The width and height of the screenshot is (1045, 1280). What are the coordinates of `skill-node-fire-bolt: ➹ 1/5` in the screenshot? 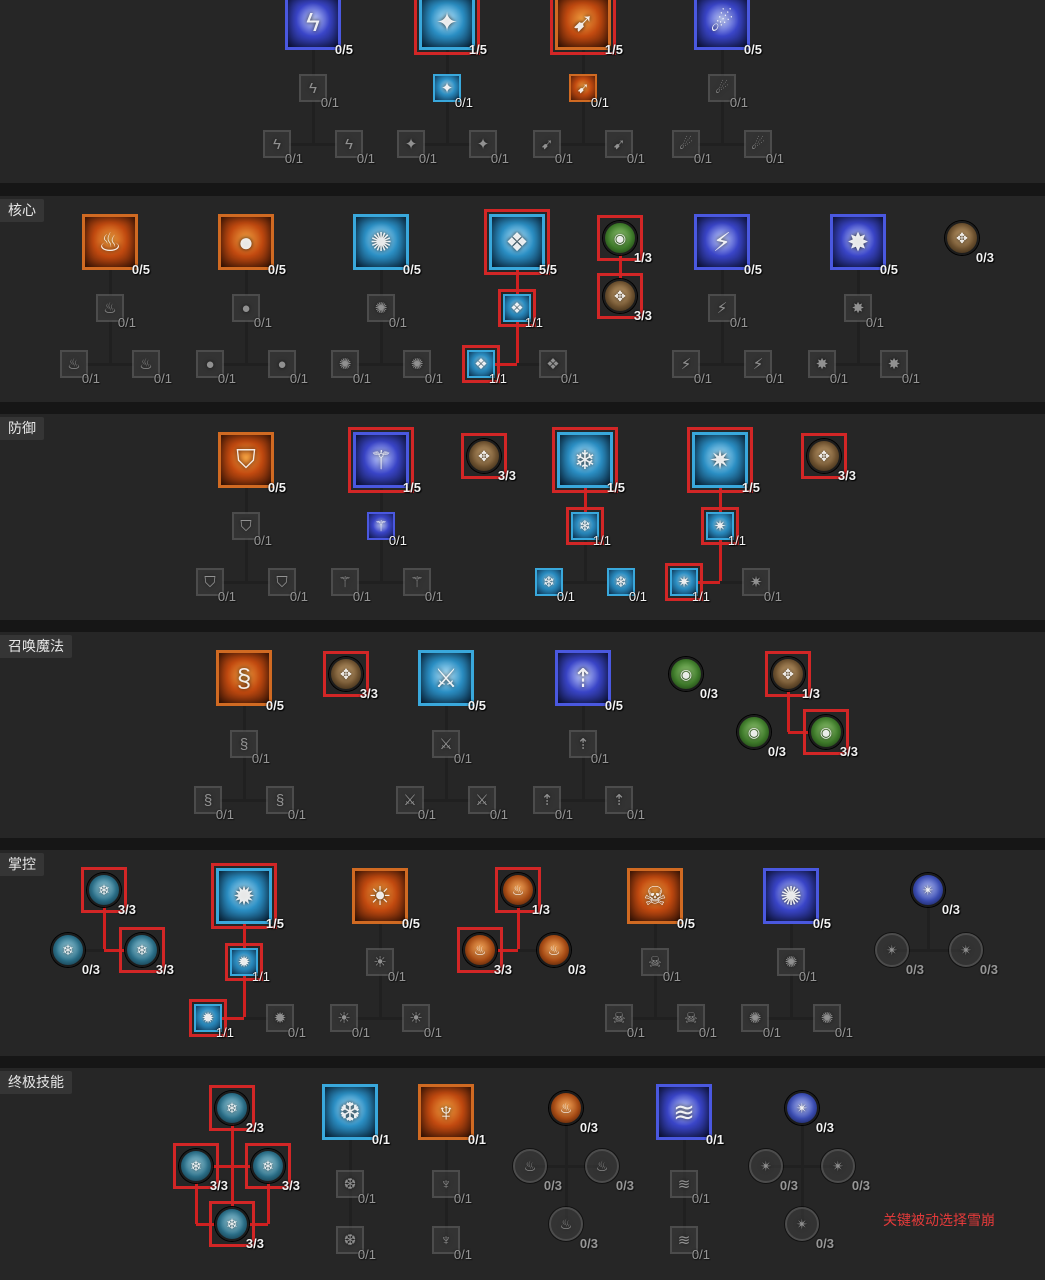 It's located at (586, 28).